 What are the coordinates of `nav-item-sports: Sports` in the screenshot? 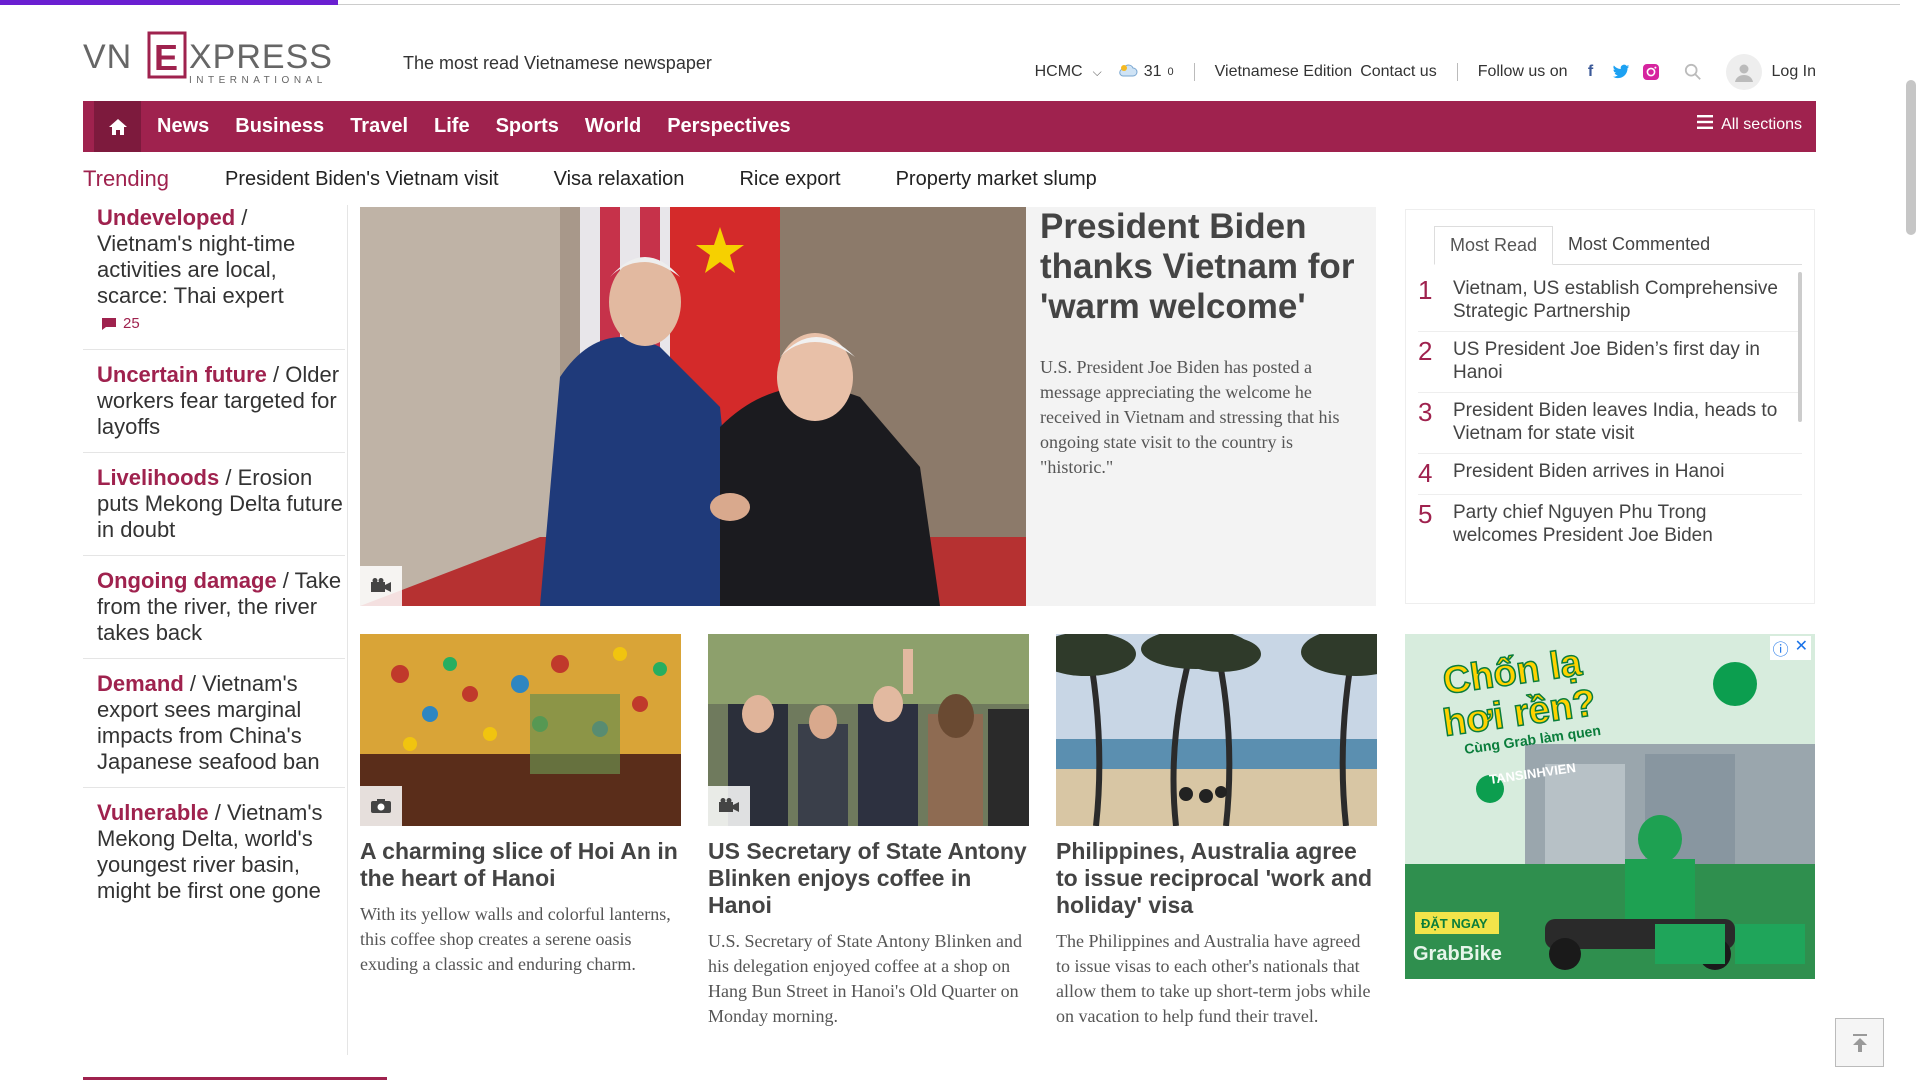 It's located at (527, 126).